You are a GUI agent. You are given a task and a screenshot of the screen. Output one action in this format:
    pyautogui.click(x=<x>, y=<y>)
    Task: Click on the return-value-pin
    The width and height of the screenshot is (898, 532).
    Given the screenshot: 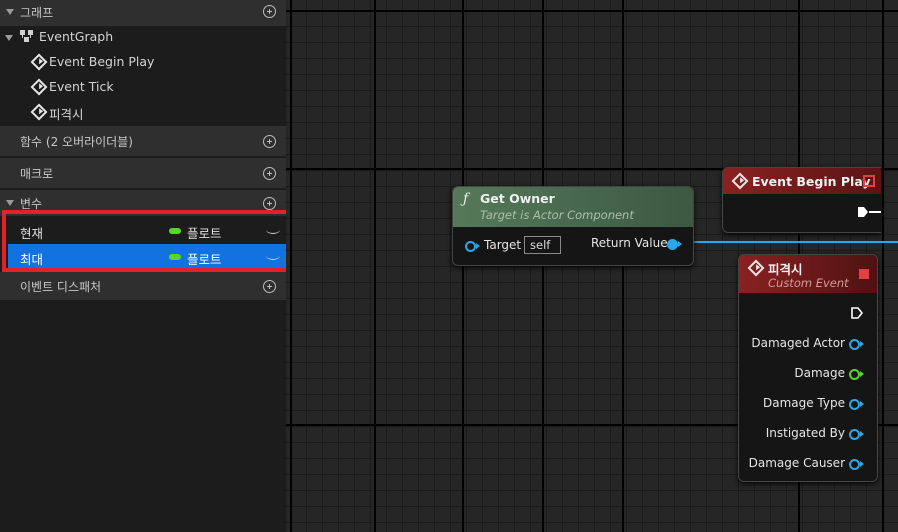 What is the action you would take?
    pyautogui.click(x=672, y=244)
    